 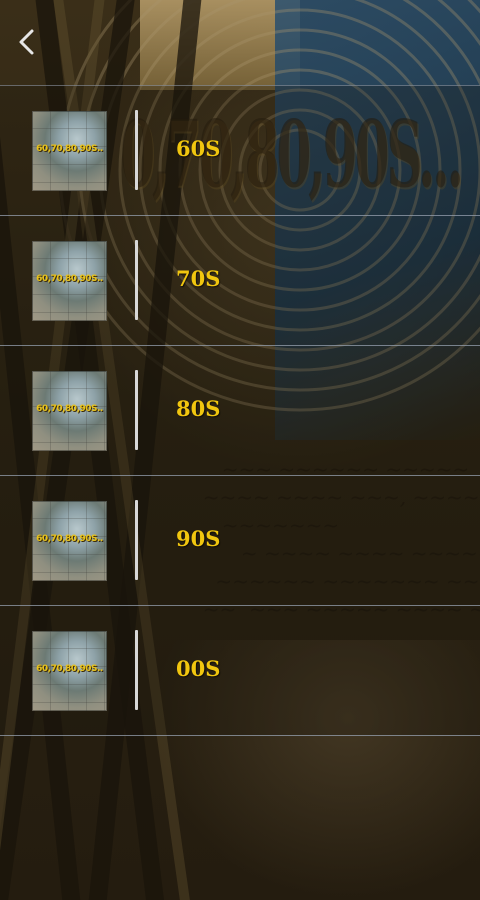 What do you see at coordinates (240, 150) in the screenshot?
I see `list-item-60s: 60,70,80,90S.. 60S` at bounding box center [240, 150].